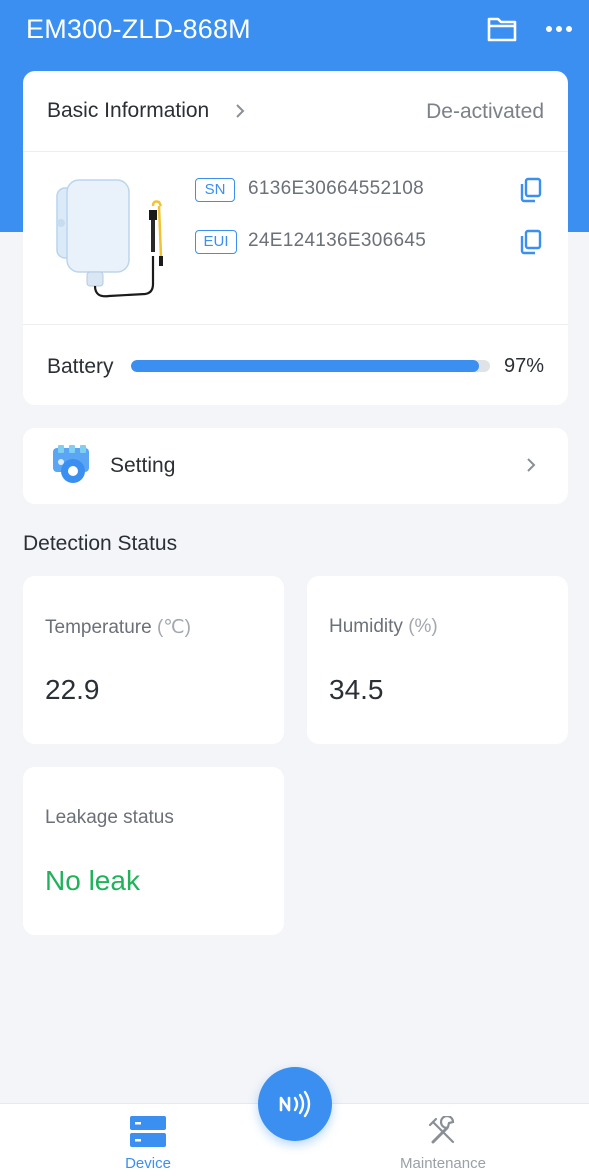 The image size is (589, 1176). What do you see at coordinates (437, 660) in the screenshot?
I see `humidity-card: Humidity (%) 34.5` at bounding box center [437, 660].